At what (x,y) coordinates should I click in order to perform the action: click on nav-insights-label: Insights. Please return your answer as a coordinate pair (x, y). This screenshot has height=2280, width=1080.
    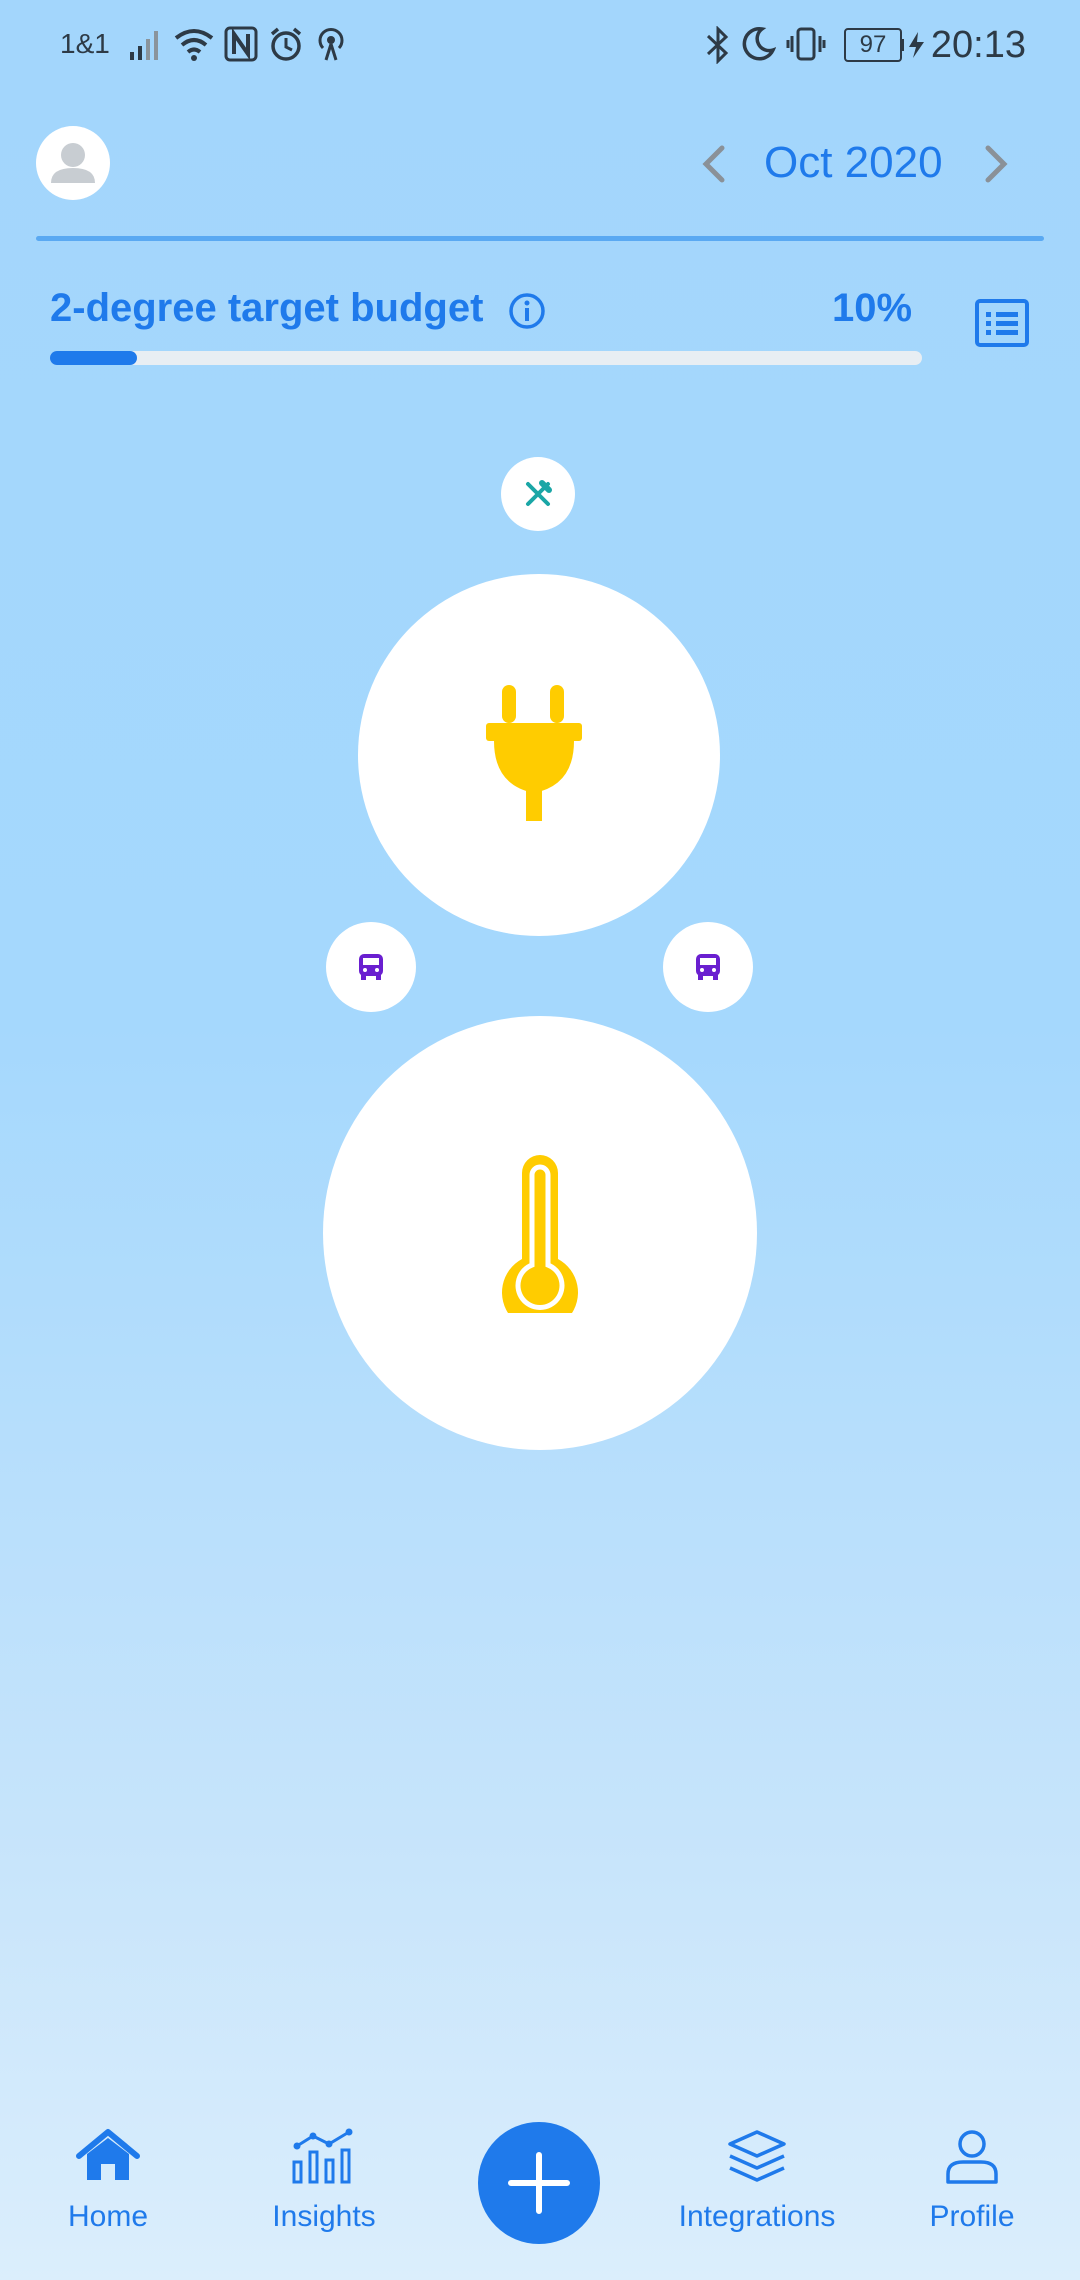
    Looking at the image, I should click on (324, 2216).